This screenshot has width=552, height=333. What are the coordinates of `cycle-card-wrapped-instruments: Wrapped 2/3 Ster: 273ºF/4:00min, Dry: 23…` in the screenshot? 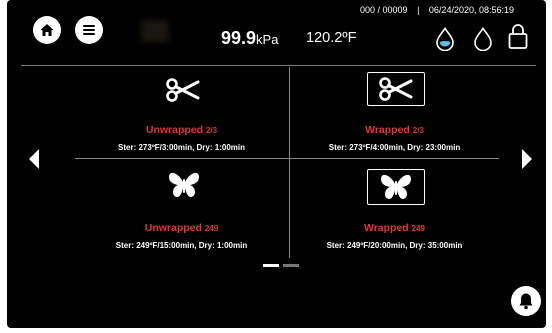 It's located at (394, 112).